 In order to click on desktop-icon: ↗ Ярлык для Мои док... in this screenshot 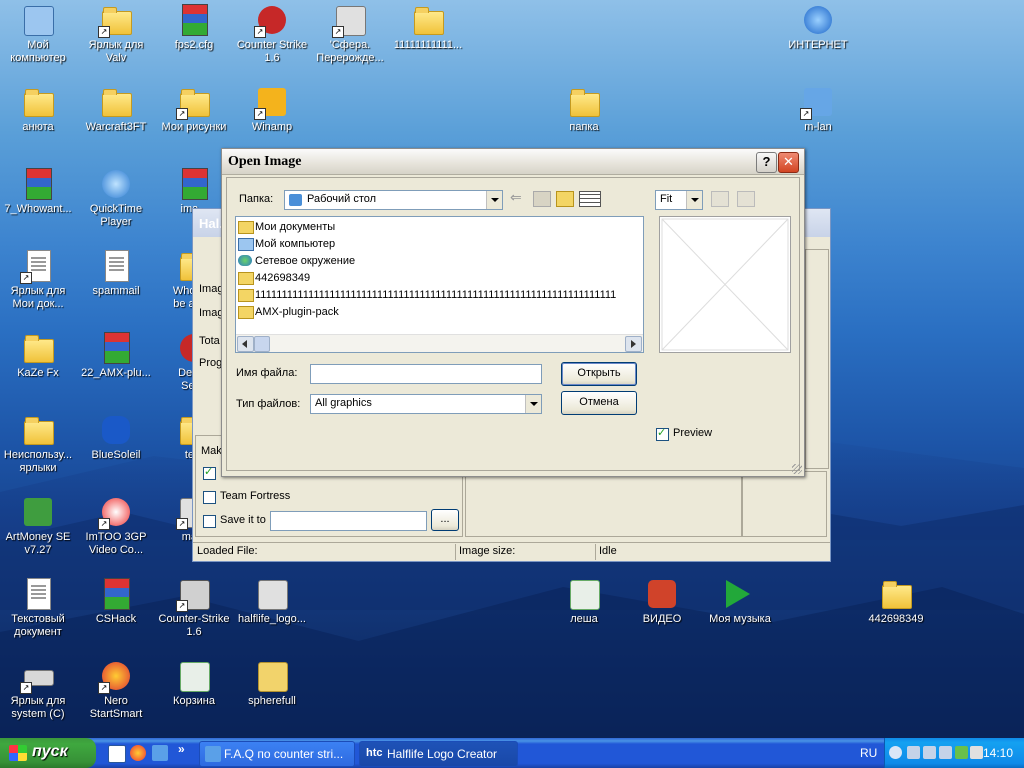, I will do `click(38, 280)`.